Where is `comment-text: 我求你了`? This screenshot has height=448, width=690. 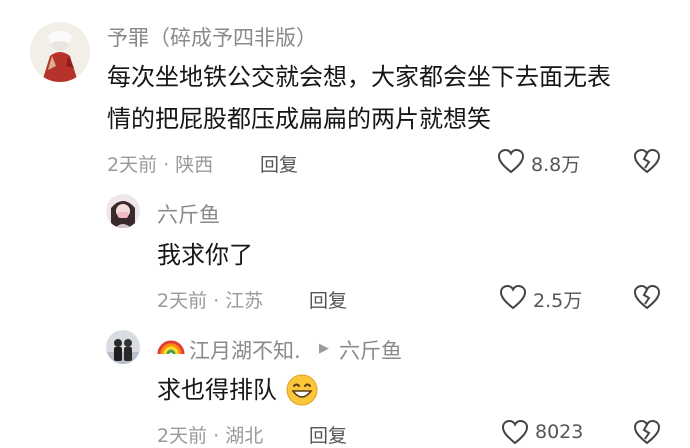 comment-text: 我求你了 is located at coordinates (205, 255).